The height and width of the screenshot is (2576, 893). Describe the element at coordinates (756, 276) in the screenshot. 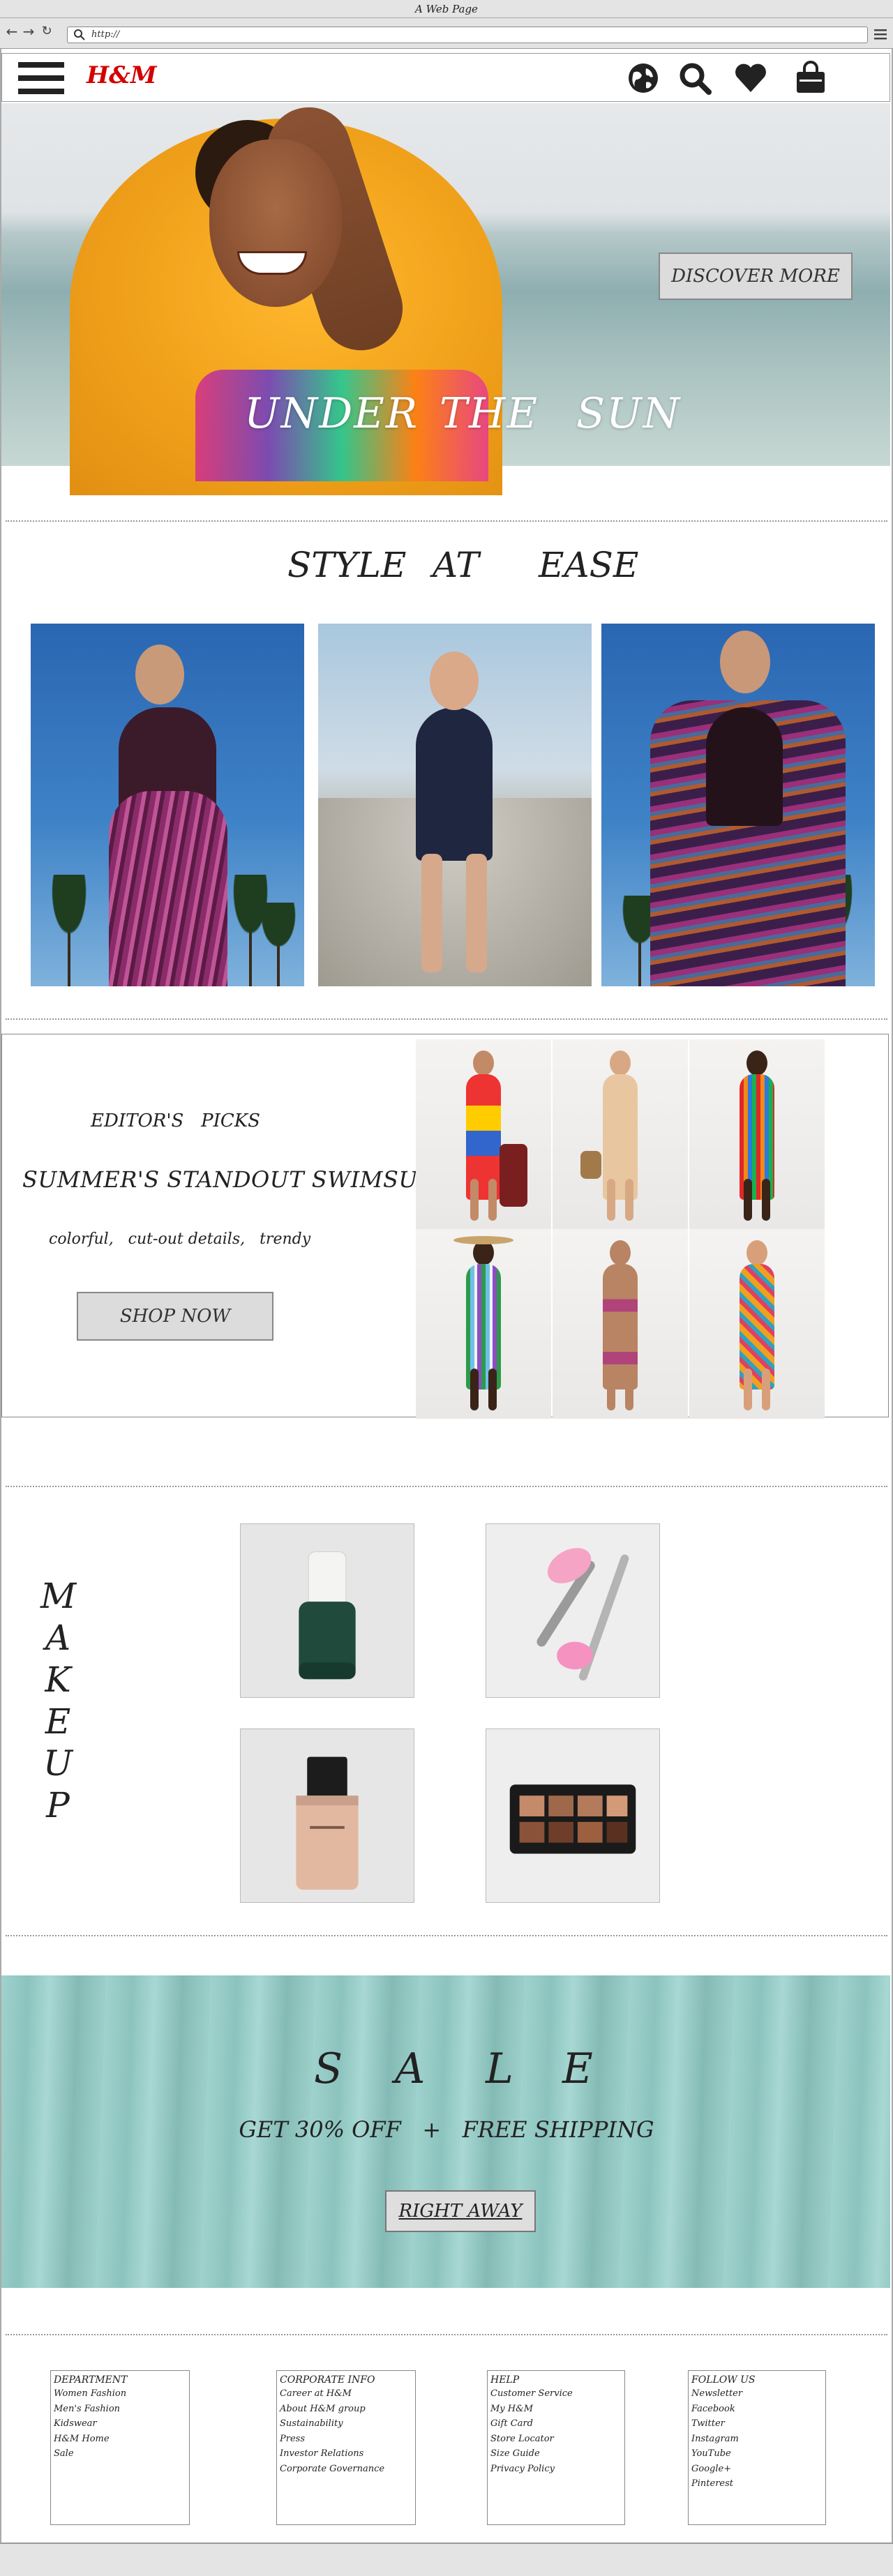

I see `discover-more-button: DISCOVER MORE` at that location.